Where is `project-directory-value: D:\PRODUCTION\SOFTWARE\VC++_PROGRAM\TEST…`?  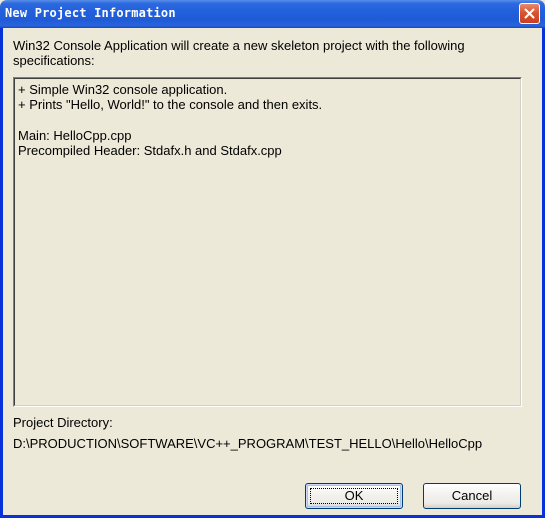
project-directory-value: D:\PRODUCTION\SOFTWARE\VC++_PROGRAM\TEST… is located at coordinates (248, 443).